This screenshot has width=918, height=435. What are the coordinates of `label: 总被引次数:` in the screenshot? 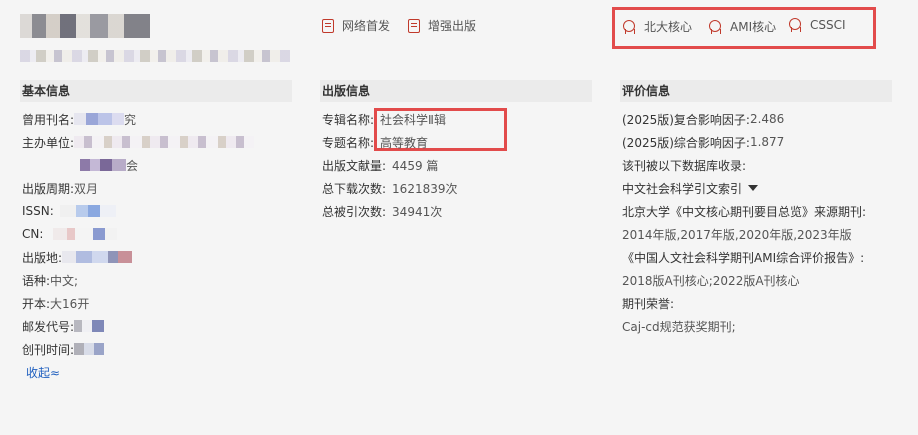 It's located at (354, 211).